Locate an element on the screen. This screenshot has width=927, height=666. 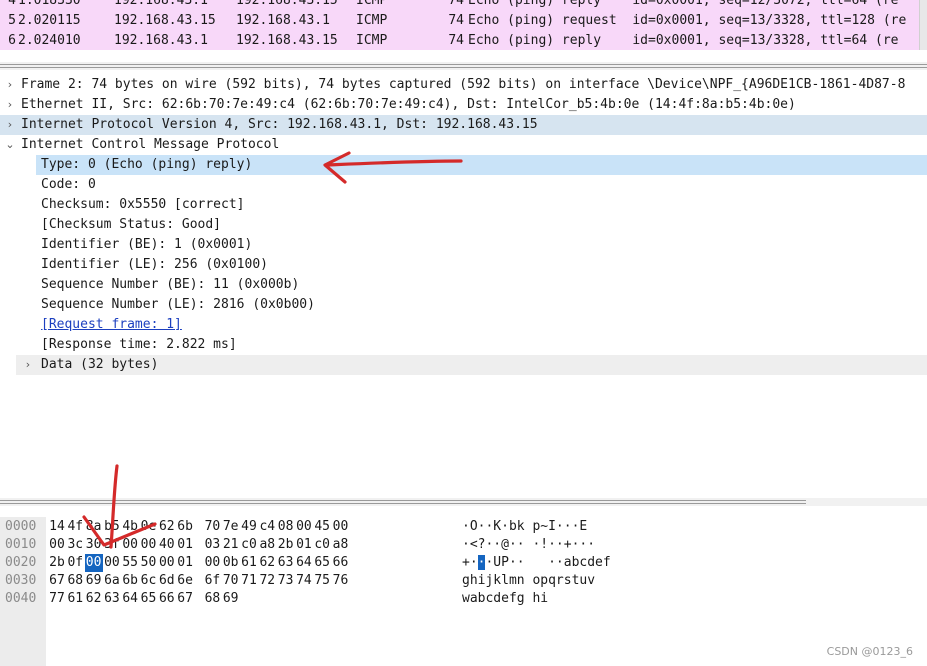
hex-byte: 03 is located at coordinates (212, 545).